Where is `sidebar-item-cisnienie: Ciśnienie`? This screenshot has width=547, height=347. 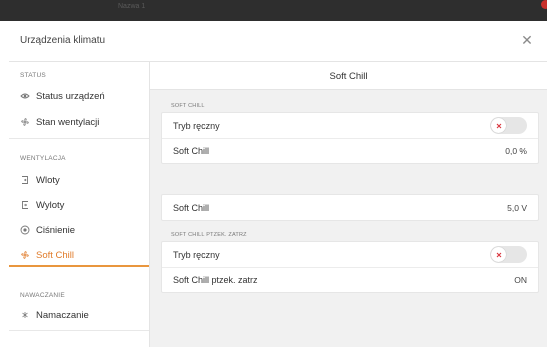
sidebar-item-cisnienie: Ciśnienie is located at coordinates (79, 230).